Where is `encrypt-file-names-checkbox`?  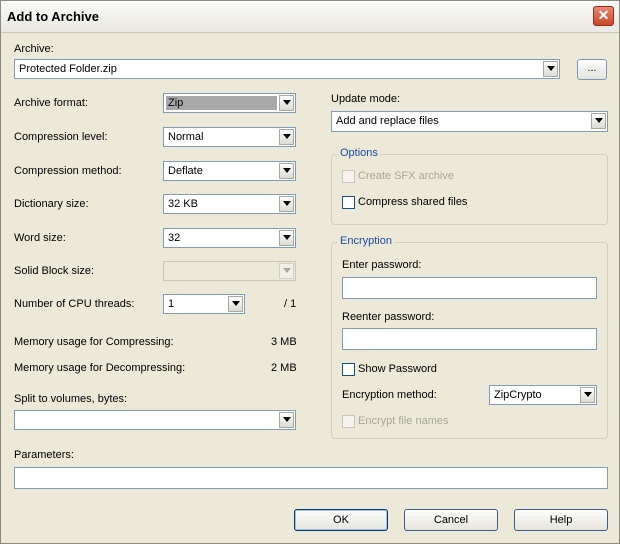 encrypt-file-names-checkbox is located at coordinates (348, 421).